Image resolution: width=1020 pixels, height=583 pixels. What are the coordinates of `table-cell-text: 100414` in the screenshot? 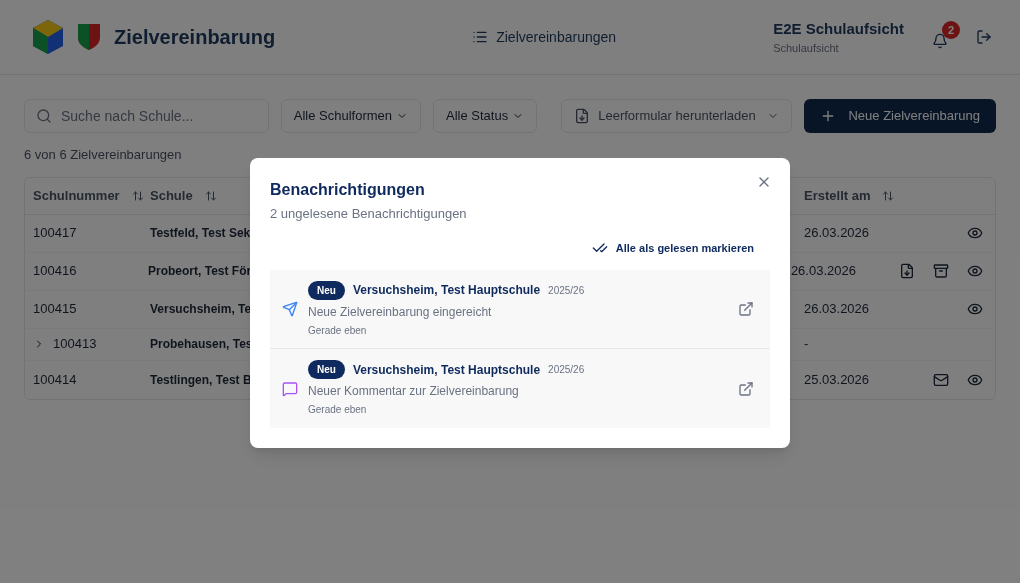 It's located at (55, 379).